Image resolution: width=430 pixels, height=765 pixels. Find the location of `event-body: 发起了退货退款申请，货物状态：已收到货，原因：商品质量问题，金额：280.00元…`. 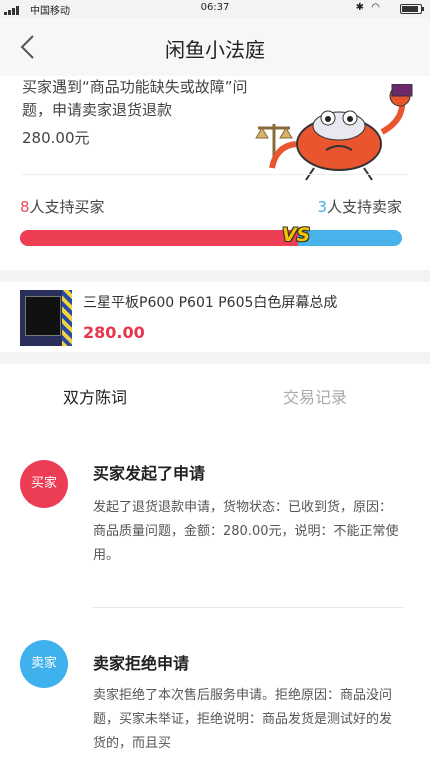

event-body: 发起了退货退款申请，货物状态：已收到货，原因：商品质量问题，金额：280.00元… is located at coordinates (246, 531).